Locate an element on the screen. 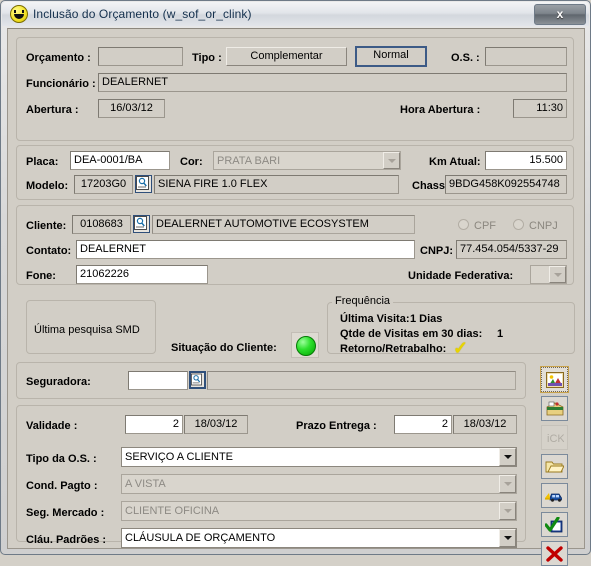 Image resolution: width=591 pixels, height=566 pixels. km-field: 15.500 is located at coordinates (526, 160).